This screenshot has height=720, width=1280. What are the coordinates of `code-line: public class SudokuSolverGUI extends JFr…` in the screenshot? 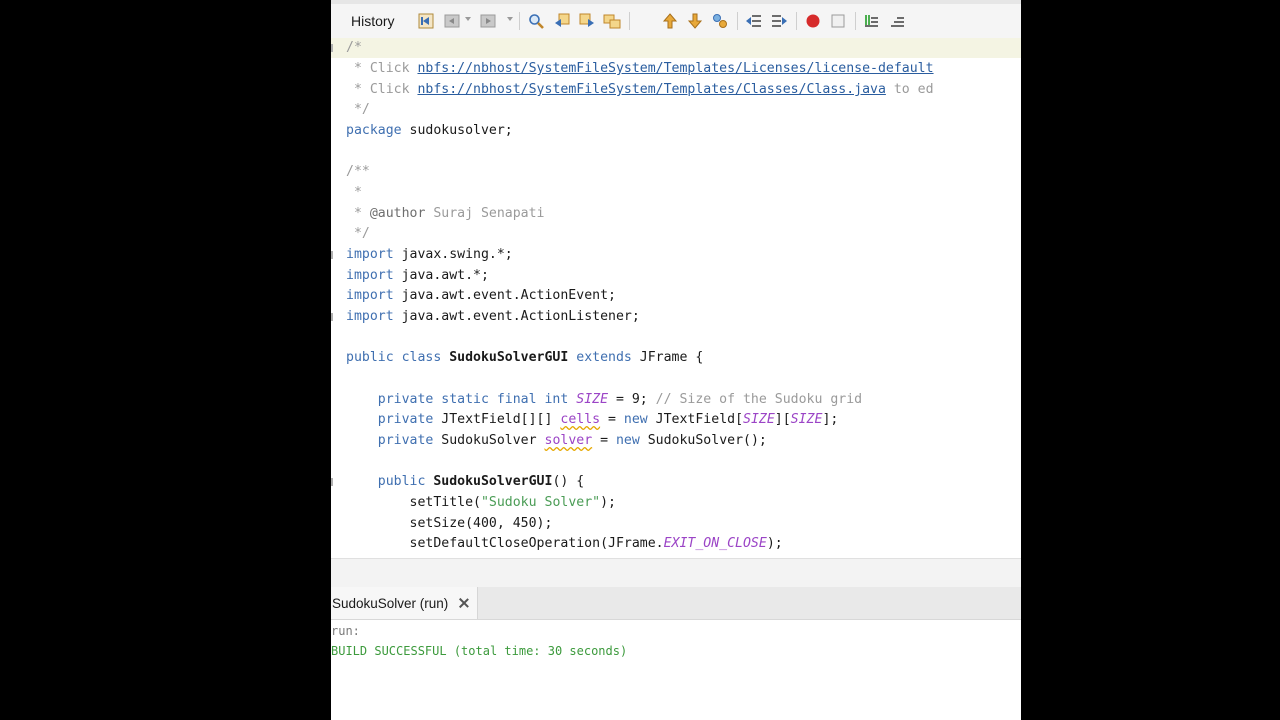 It's located at (525, 357).